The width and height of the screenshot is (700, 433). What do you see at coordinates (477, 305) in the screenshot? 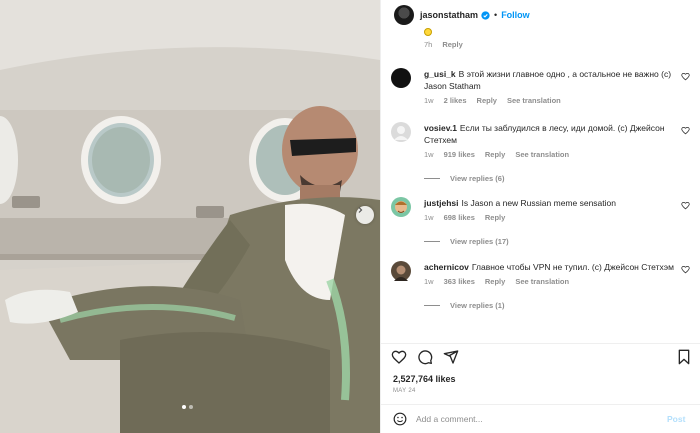
I see `view-replies-label: View replies (1)` at bounding box center [477, 305].